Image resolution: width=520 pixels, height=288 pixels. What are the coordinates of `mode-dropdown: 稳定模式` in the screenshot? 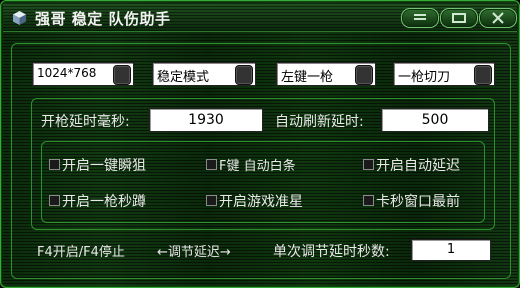 It's located at (204, 74).